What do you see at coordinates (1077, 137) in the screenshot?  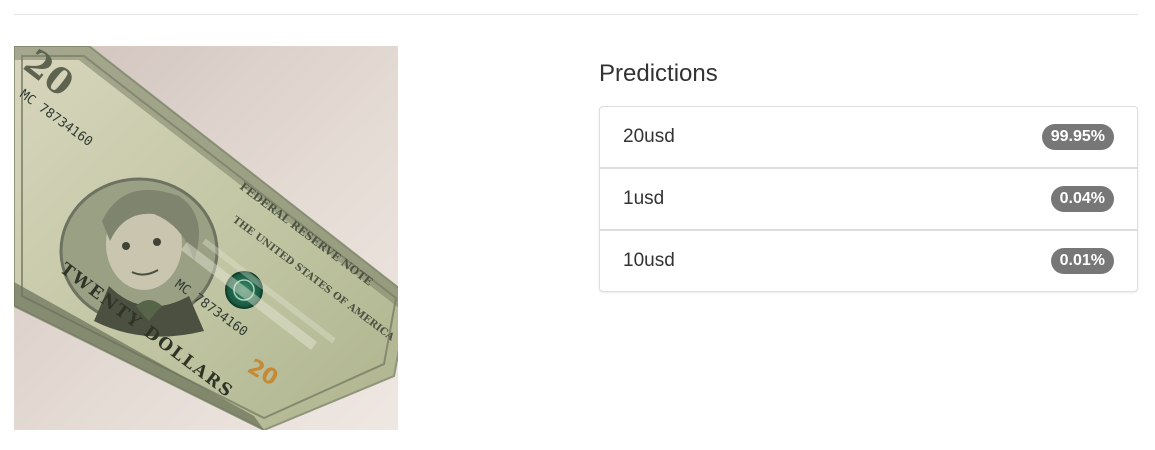 I see `probability-badge: 99.95%` at bounding box center [1077, 137].